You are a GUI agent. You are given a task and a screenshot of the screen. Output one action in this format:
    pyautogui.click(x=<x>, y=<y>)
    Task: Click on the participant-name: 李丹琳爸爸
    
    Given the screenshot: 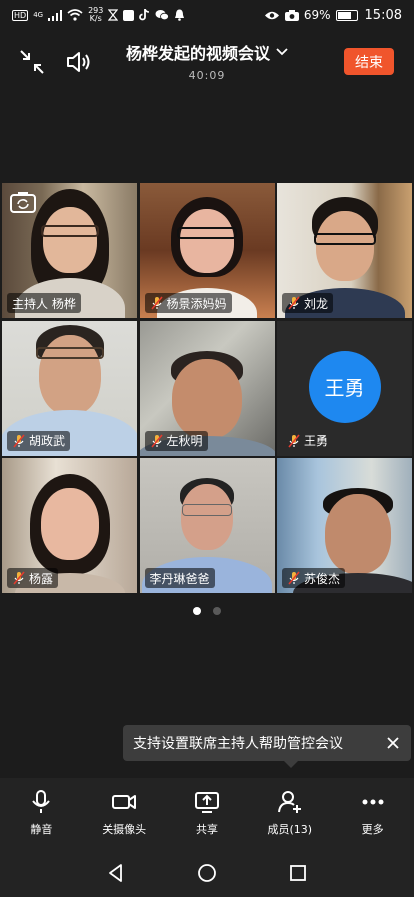 What is the action you would take?
    pyautogui.click(x=179, y=578)
    